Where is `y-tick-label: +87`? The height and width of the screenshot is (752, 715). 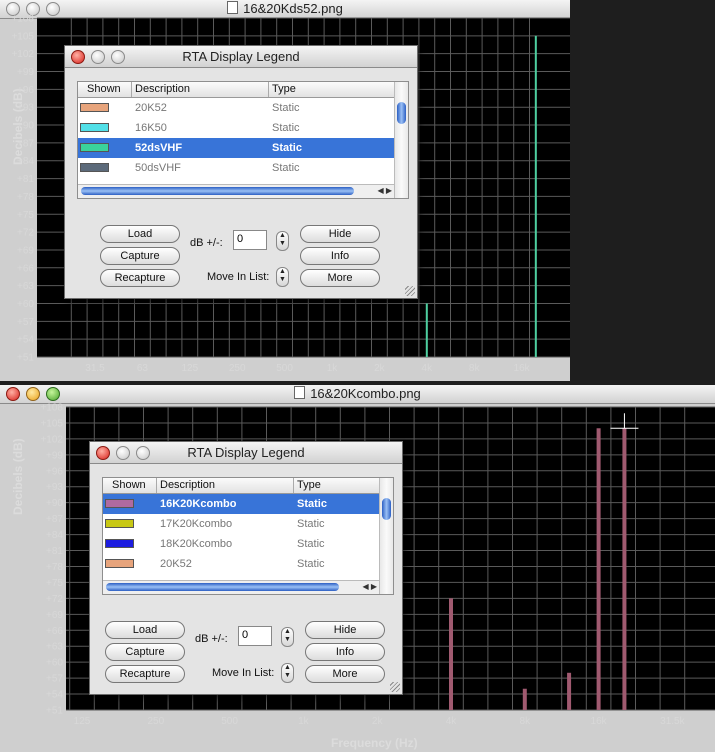 y-tick-label: +87 is located at coordinates (25, 143).